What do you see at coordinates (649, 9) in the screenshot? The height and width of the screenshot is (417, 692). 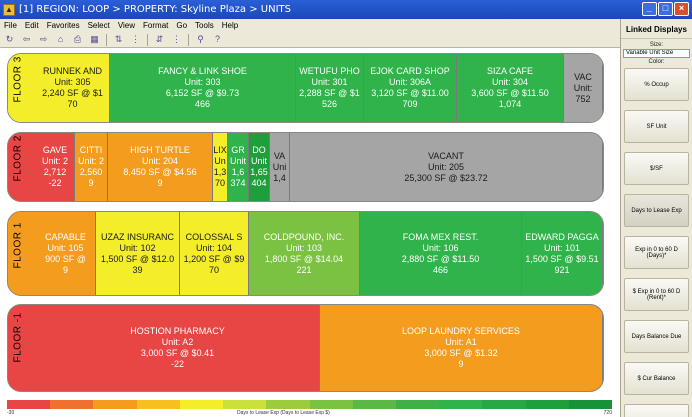 I see `minimize-button: _` at bounding box center [649, 9].